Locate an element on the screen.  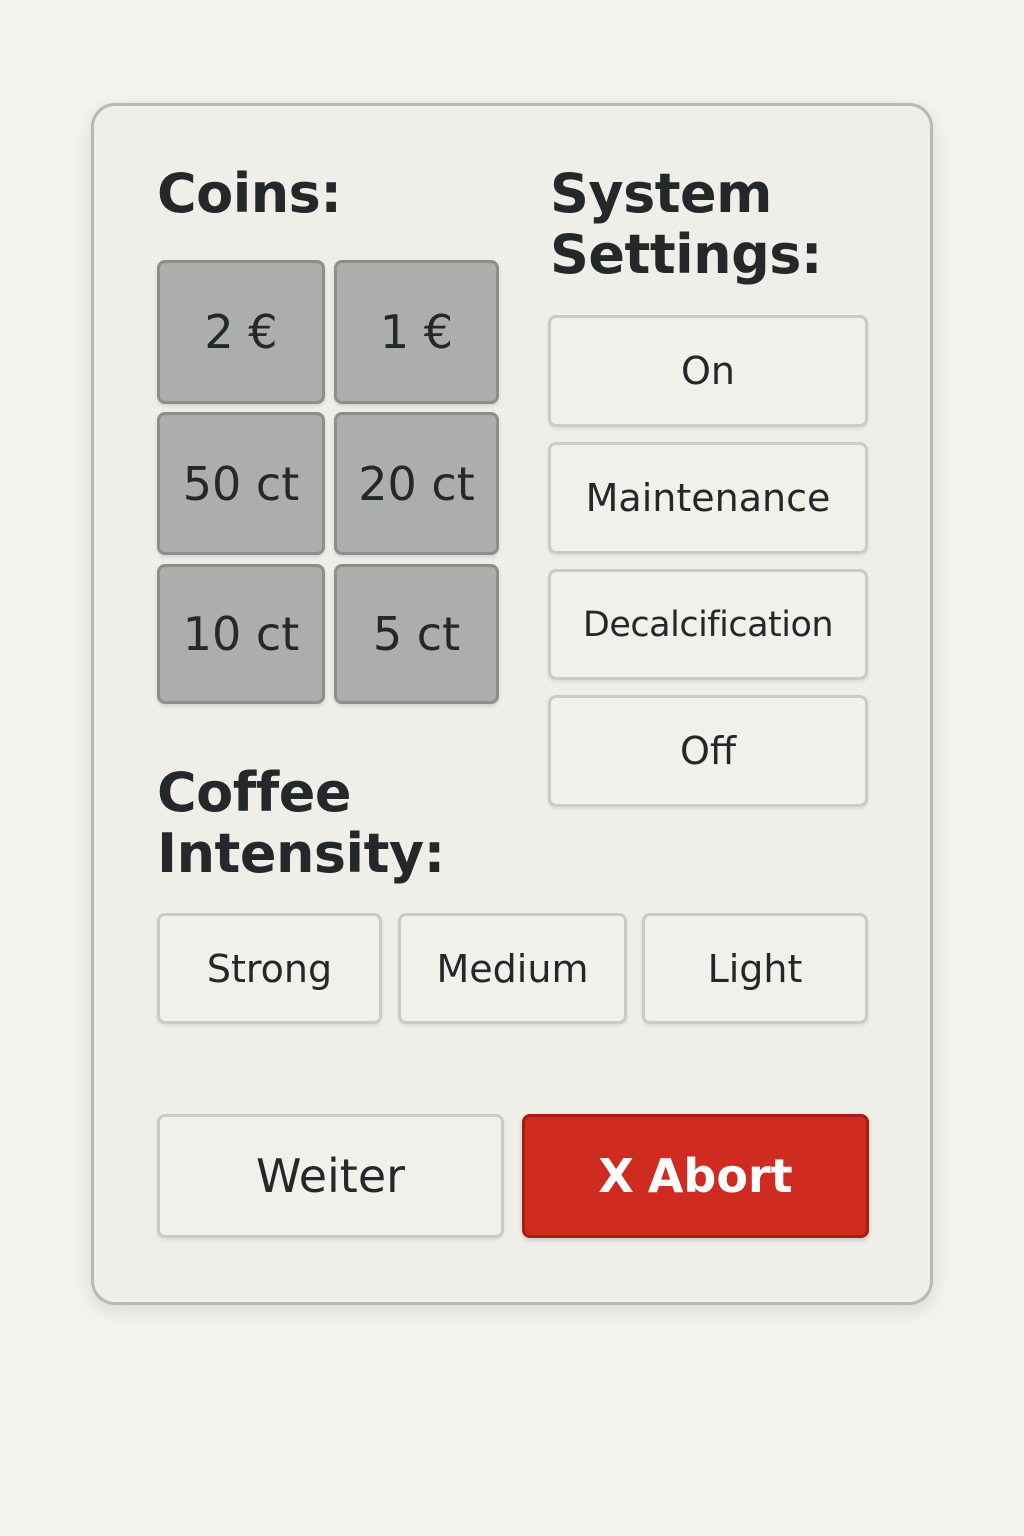
intensity-label: Medium is located at coordinates (512, 968).